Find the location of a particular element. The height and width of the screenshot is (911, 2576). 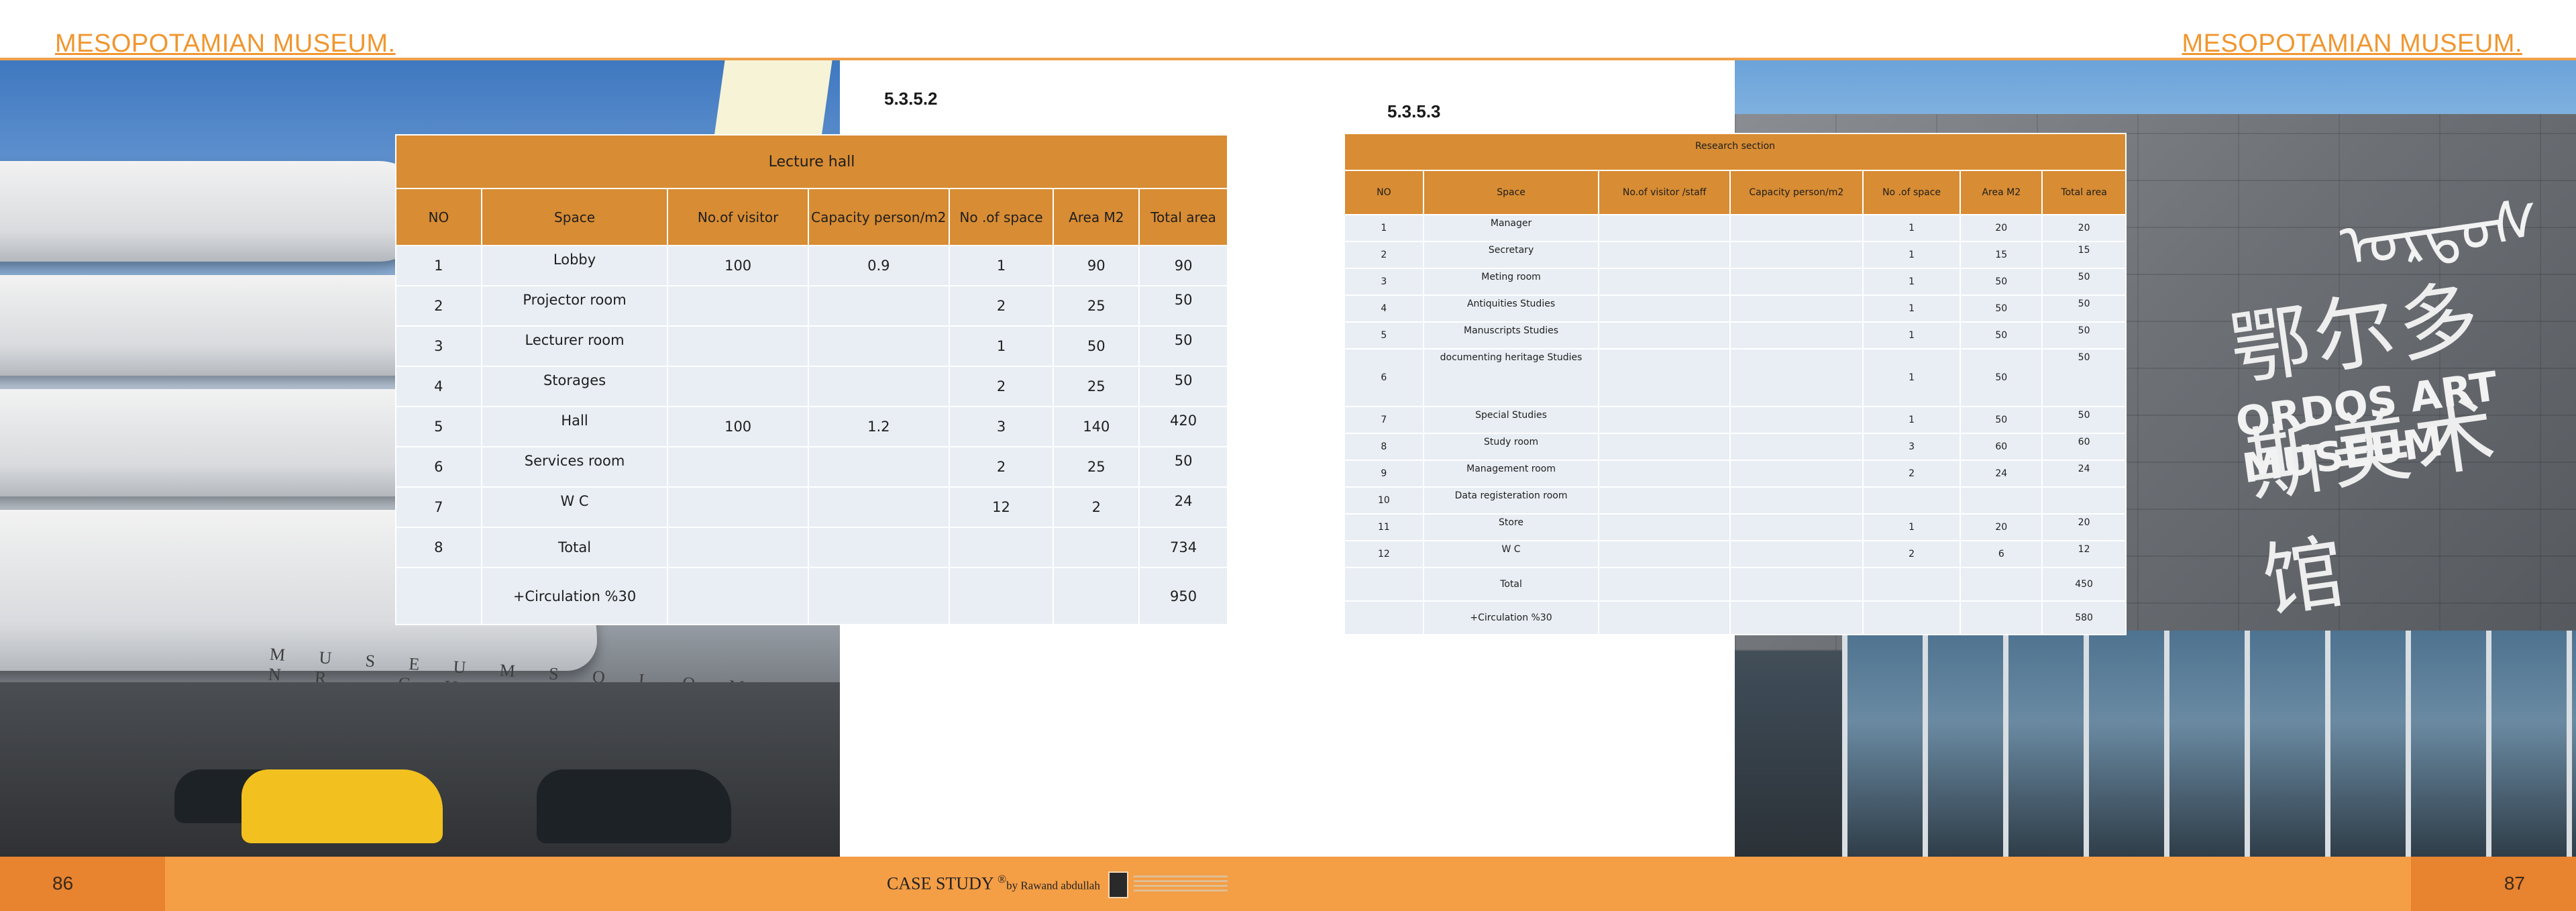

cell-total: 734 is located at coordinates (1183, 547).